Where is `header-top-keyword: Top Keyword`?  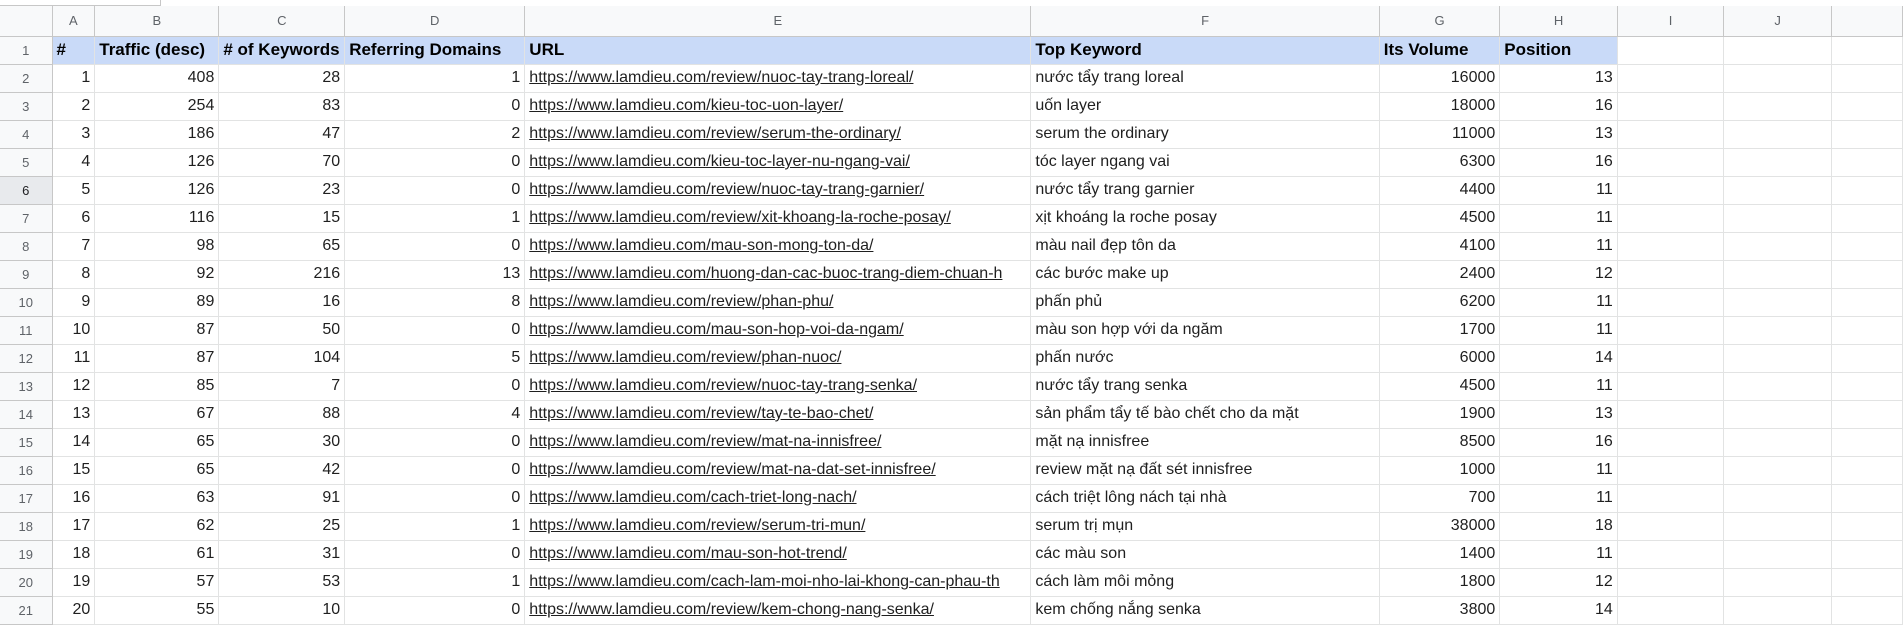 header-top-keyword: Top Keyword is located at coordinates (1205, 50).